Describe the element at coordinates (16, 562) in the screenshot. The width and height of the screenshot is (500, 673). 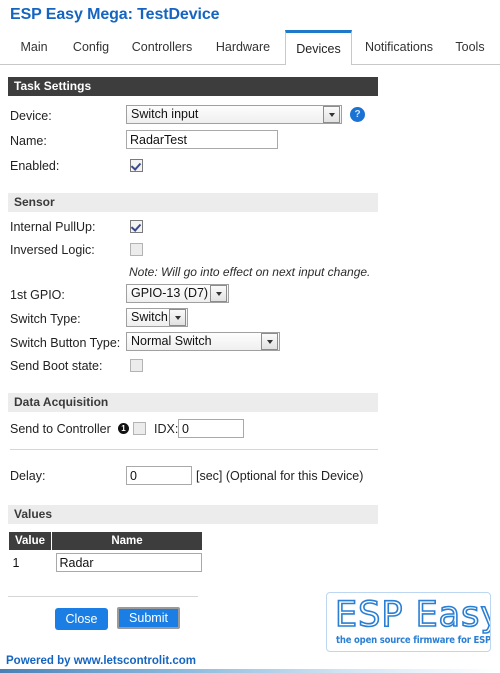
I see `value-index-cell: 1` at that location.